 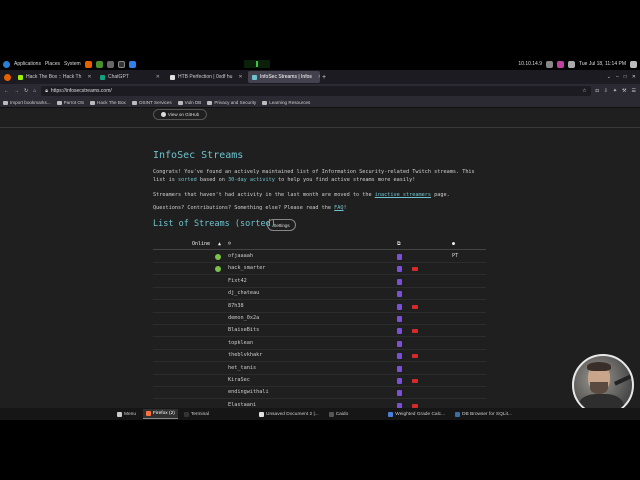 What do you see at coordinates (121, 64) in the screenshot?
I see `terminal-launcher-icon` at bounding box center [121, 64].